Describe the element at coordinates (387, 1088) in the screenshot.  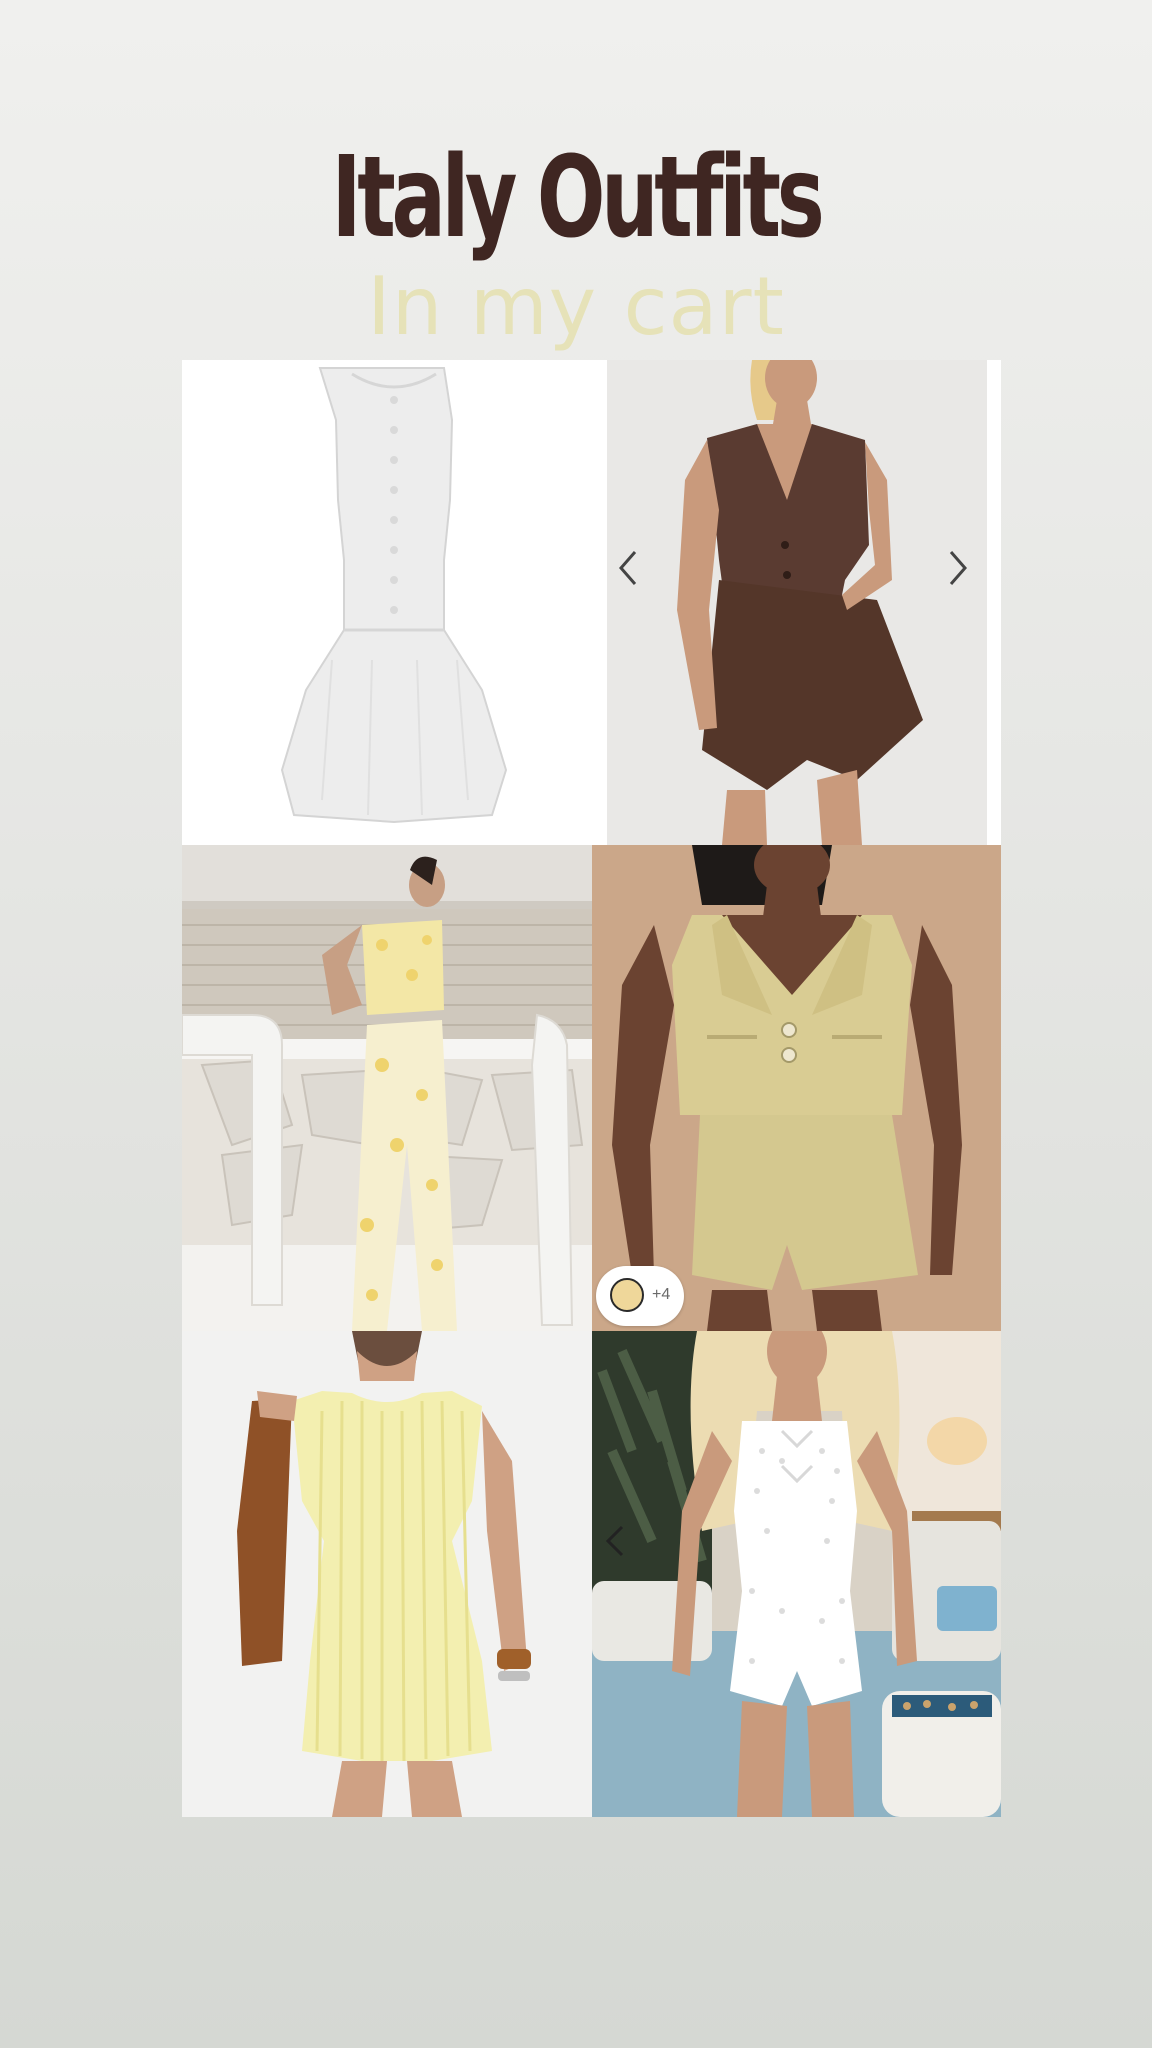
I see `product-image-yellow-floral-set` at that location.